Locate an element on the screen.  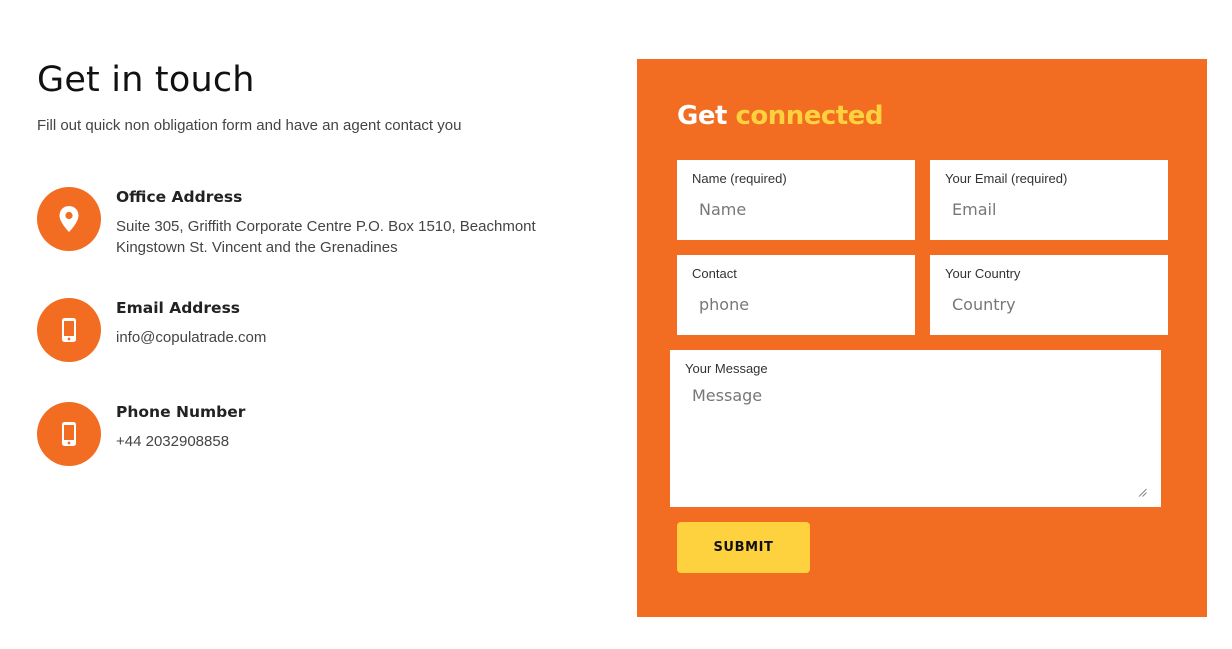
email-icon-circle is located at coordinates (69, 330).